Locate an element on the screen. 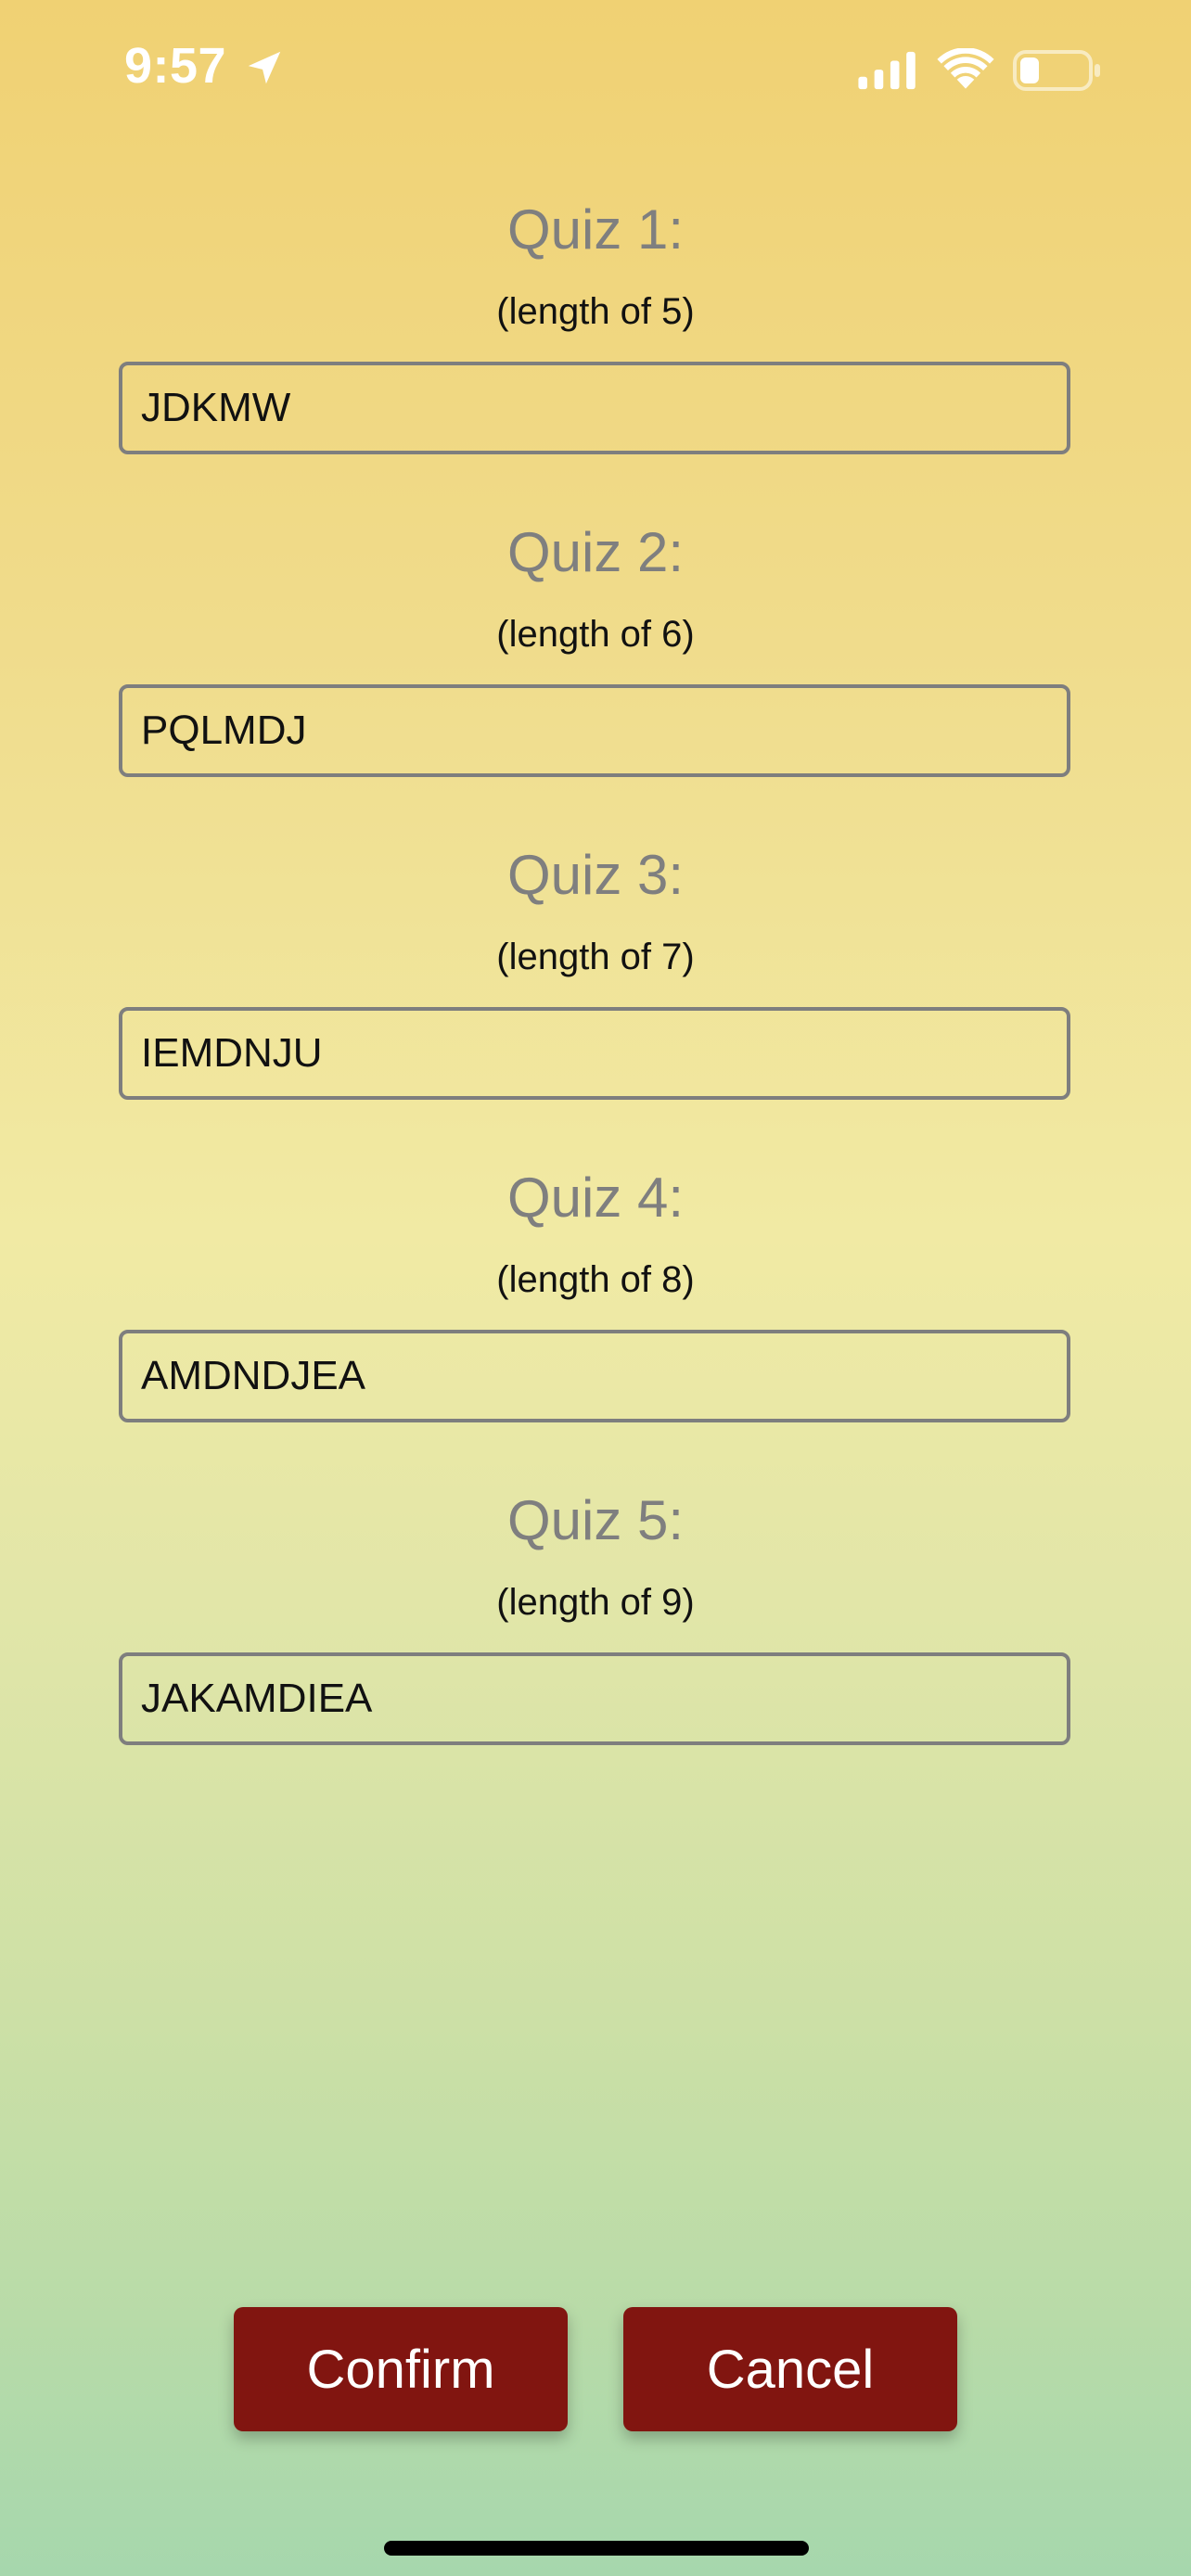 Image resolution: width=1191 pixels, height=2576 pixels. quiz-2-length-label: (length of 6) is located at coordinates (595, 635).